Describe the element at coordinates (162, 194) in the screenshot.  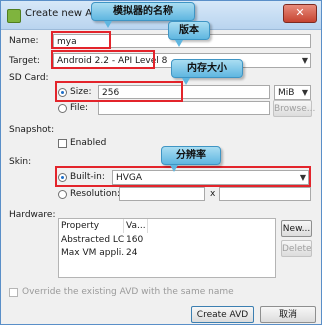
I see `resolution-width-input` at that location.